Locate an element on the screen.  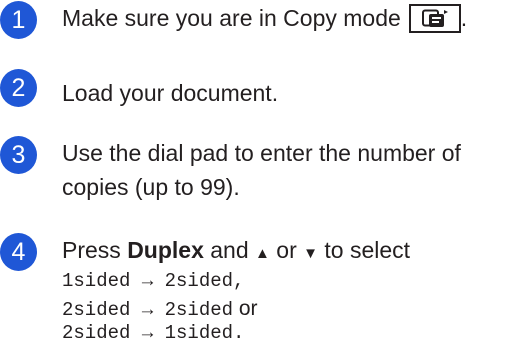
step-4-to-select: to select is located at coordinates (364, 250).